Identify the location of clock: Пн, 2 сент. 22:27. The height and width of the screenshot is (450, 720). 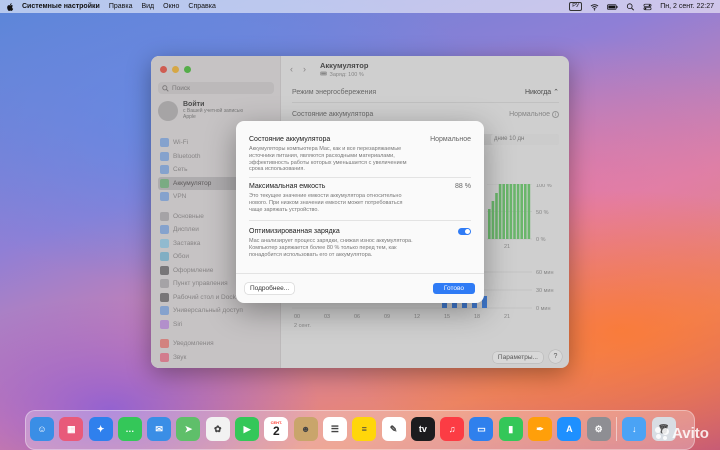
(687, 6).